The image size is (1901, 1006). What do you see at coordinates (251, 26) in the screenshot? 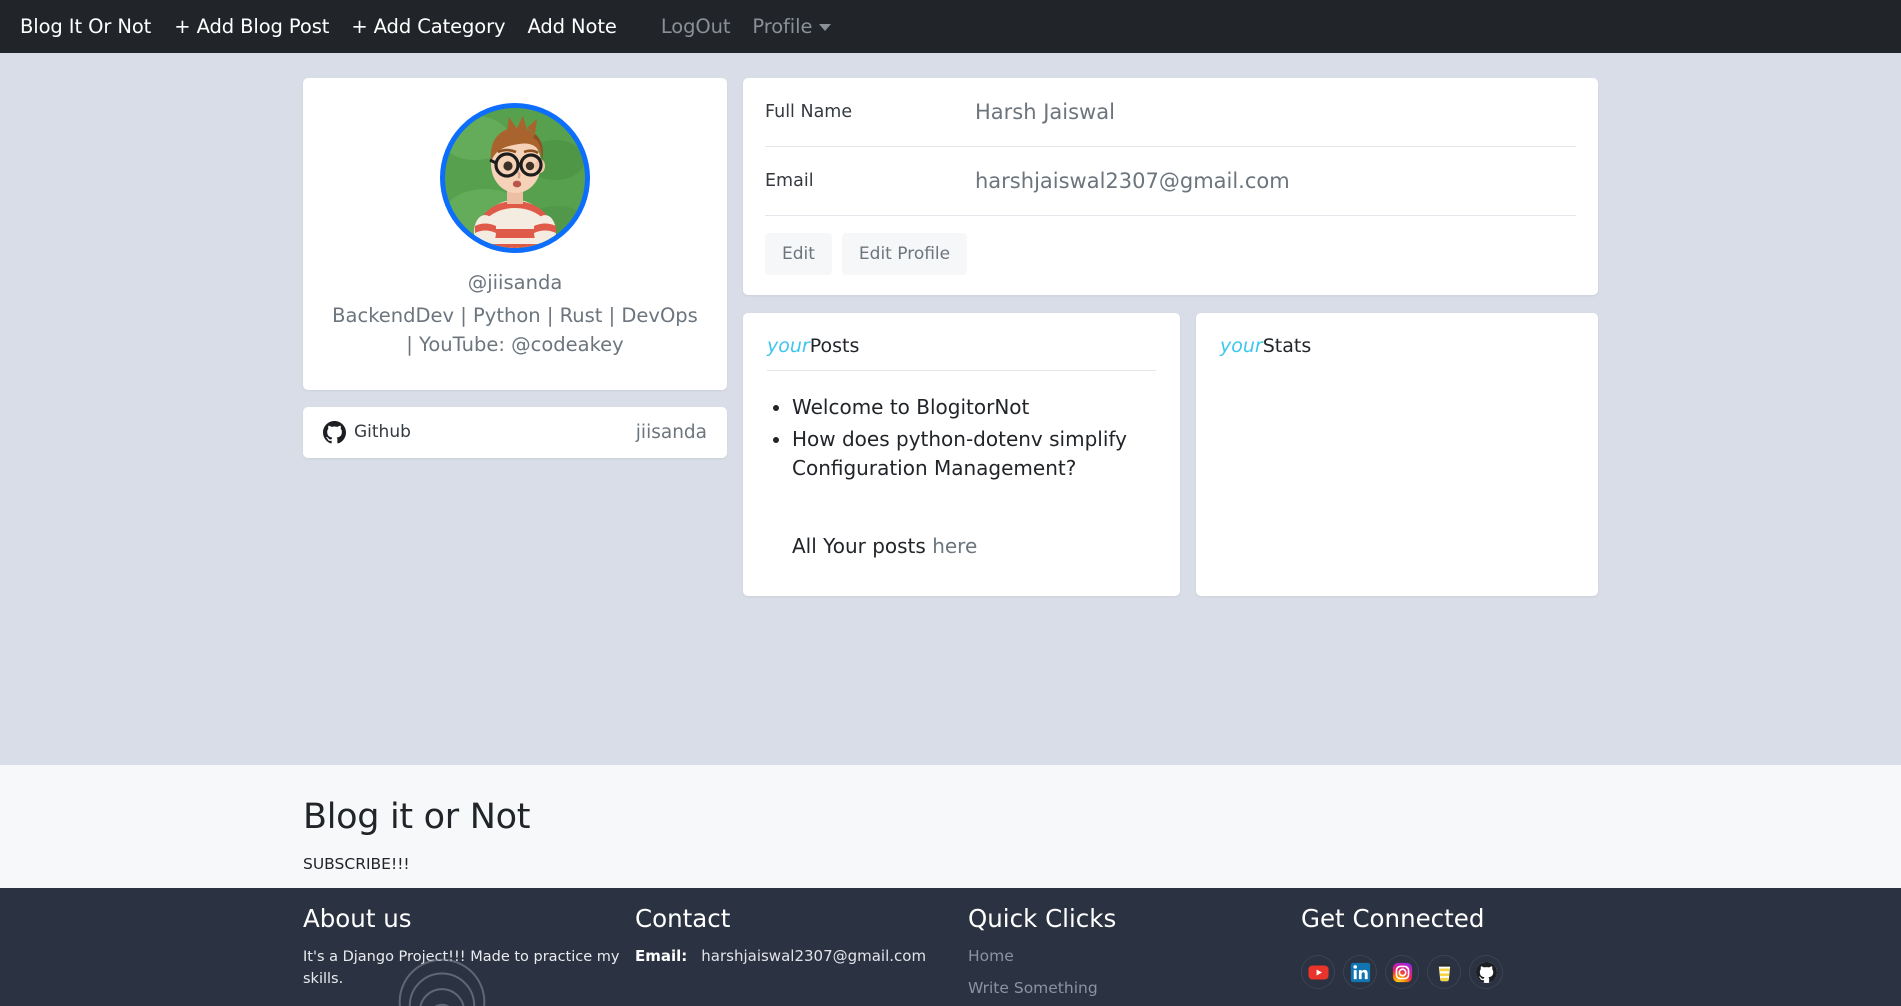
I see `nav-link-add-blog-post: + Add Blog Post` at bounding box center [251, 26].